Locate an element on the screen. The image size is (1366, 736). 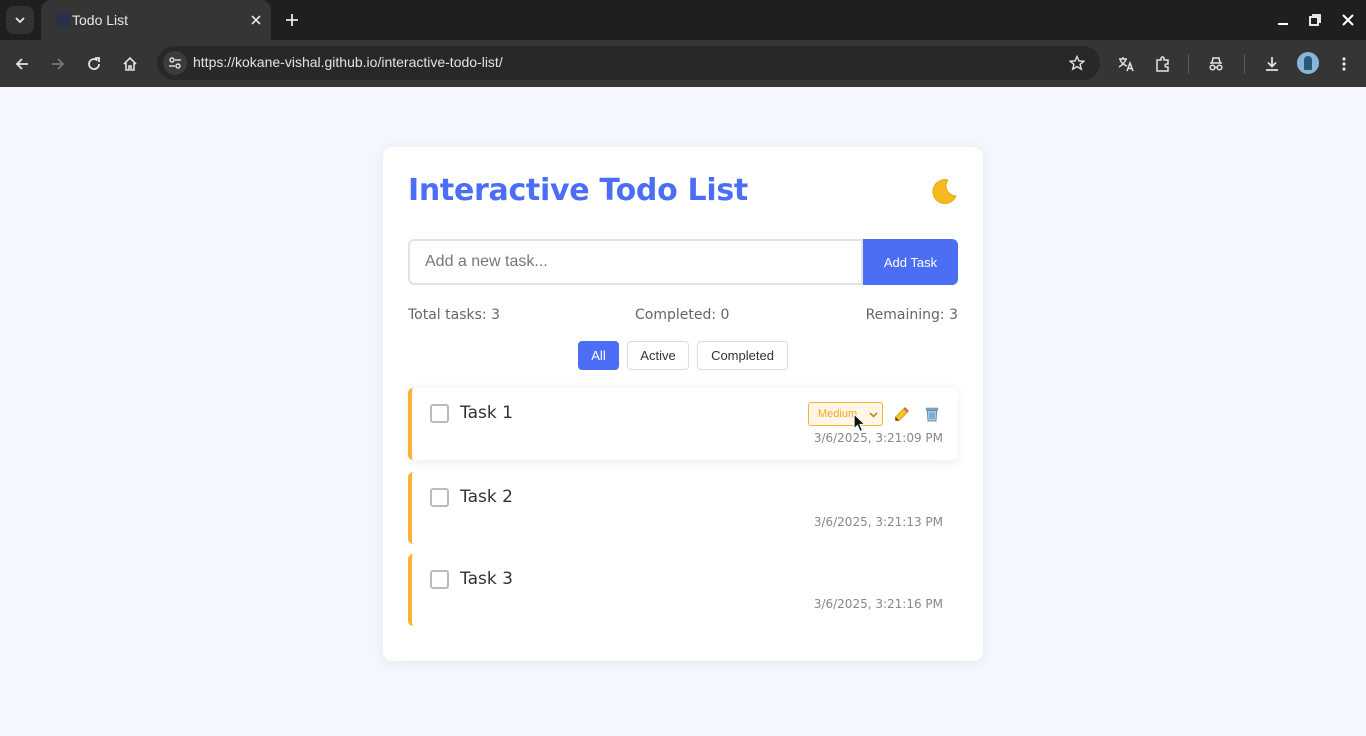
puzzle-icon is located at coordinates (1162, 64).